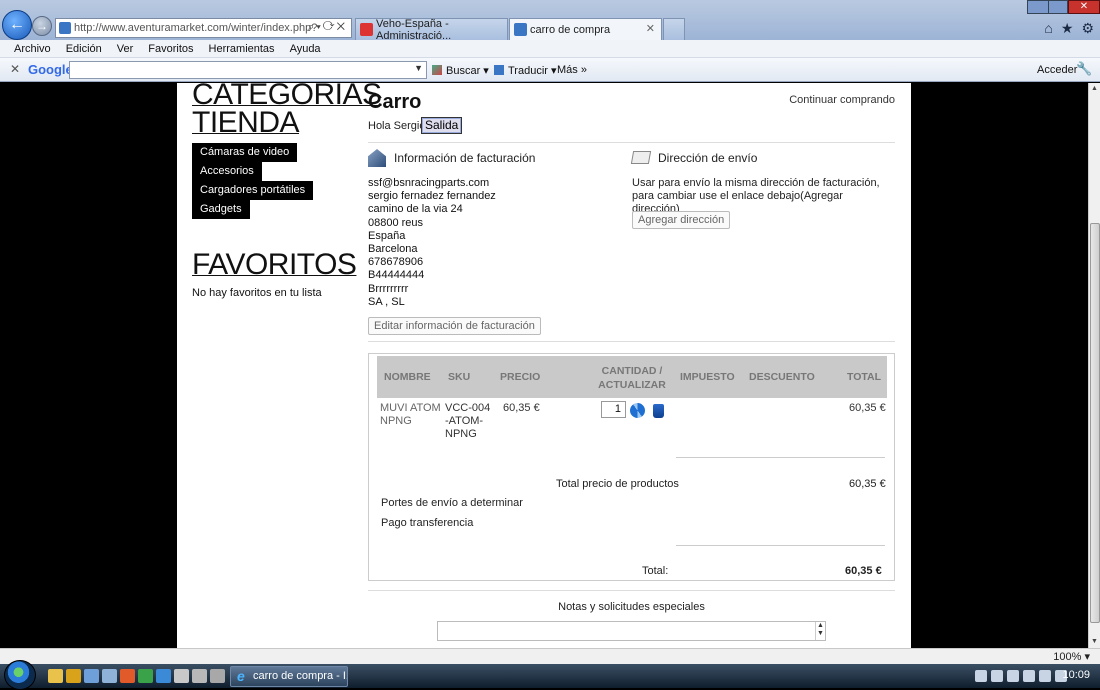  What do you see at coordinates (253, 190) in the screenshot?
I see `category-cargadores: Cargadores portátiles` at bounding box center [253, 190].